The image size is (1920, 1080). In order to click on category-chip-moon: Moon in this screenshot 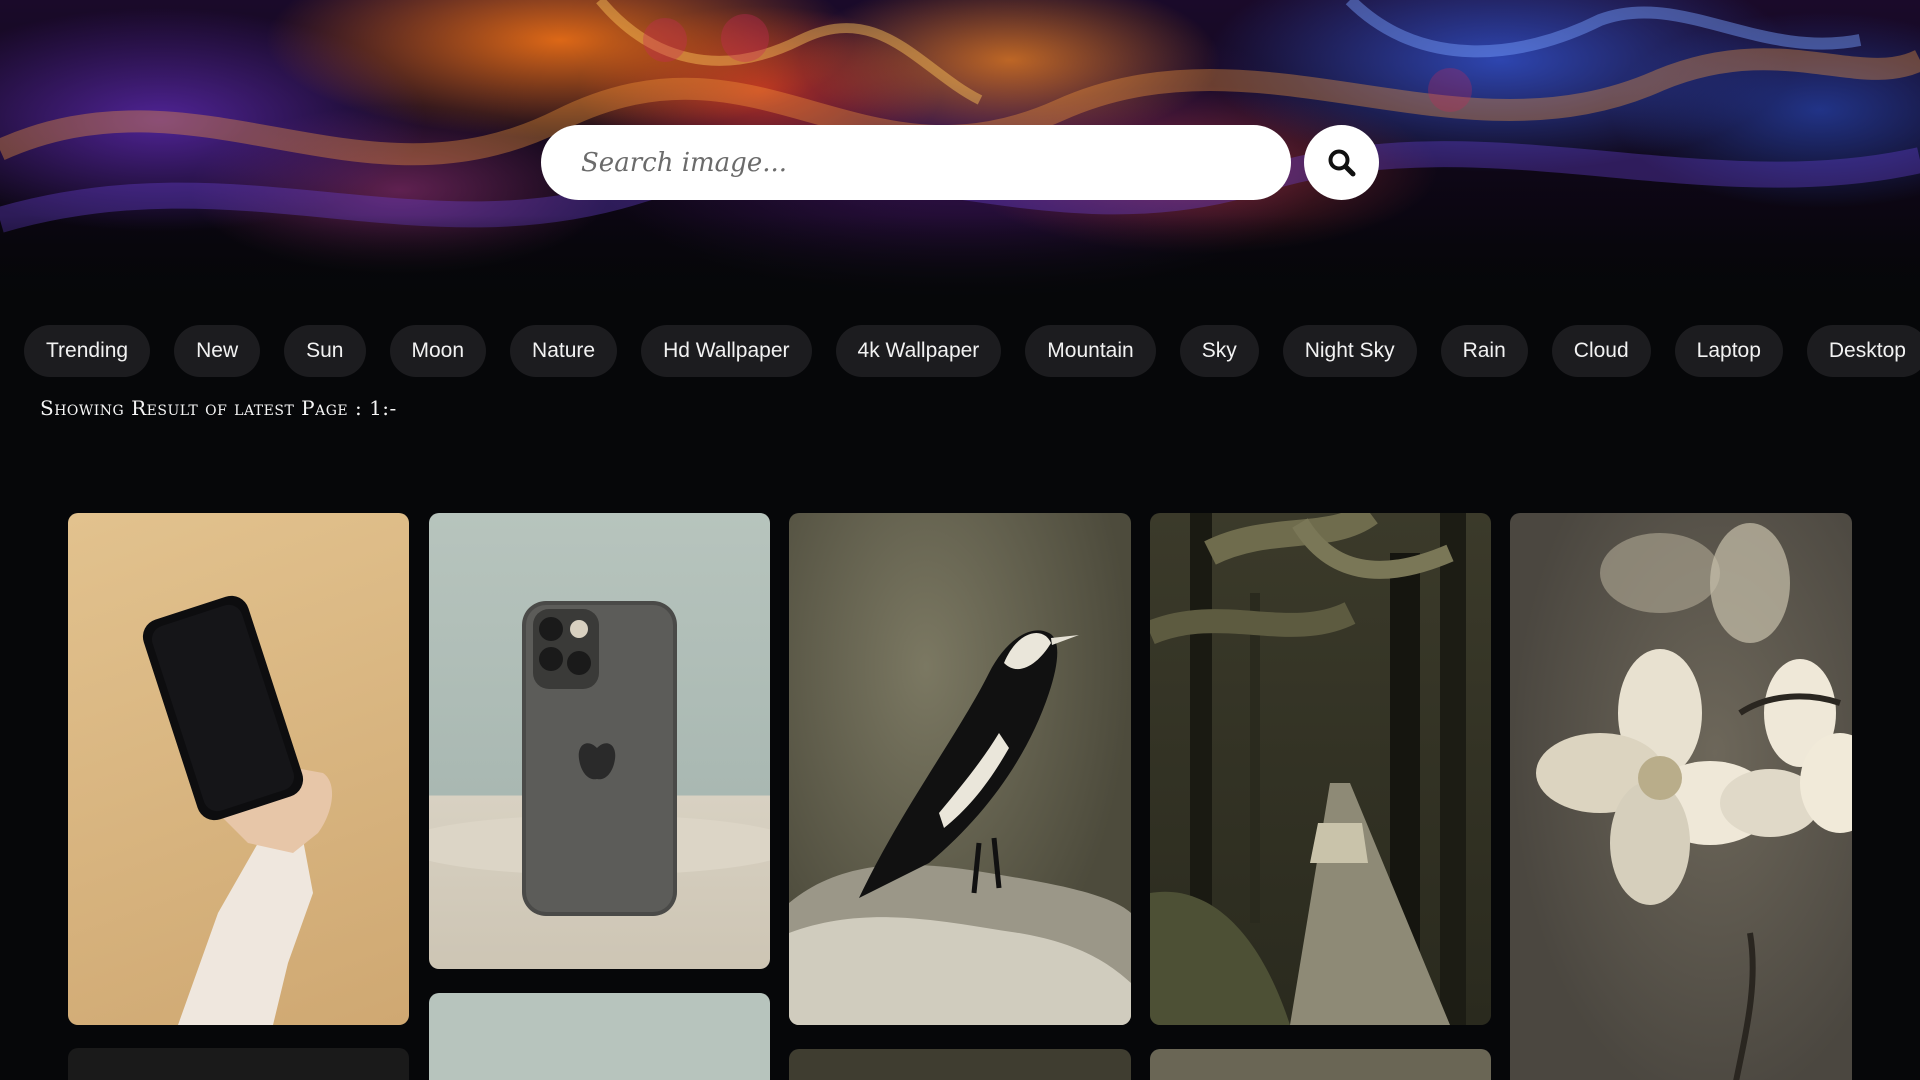, I will do `click(438, 351)`.